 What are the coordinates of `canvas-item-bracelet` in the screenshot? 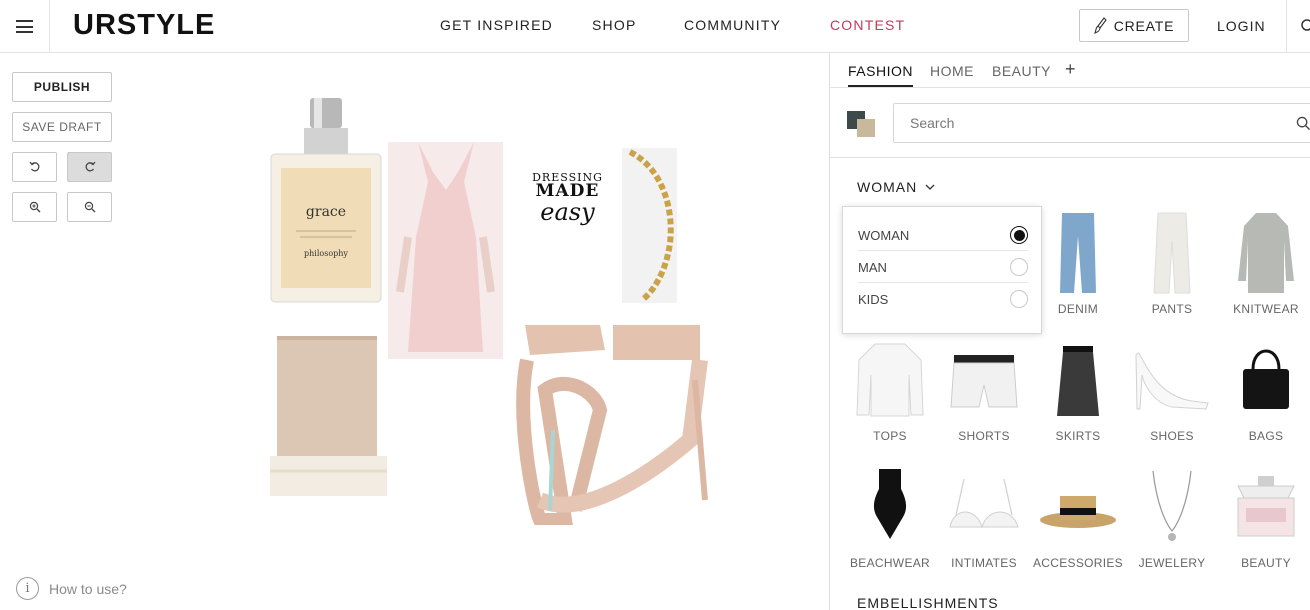 It's located at (649, 225).